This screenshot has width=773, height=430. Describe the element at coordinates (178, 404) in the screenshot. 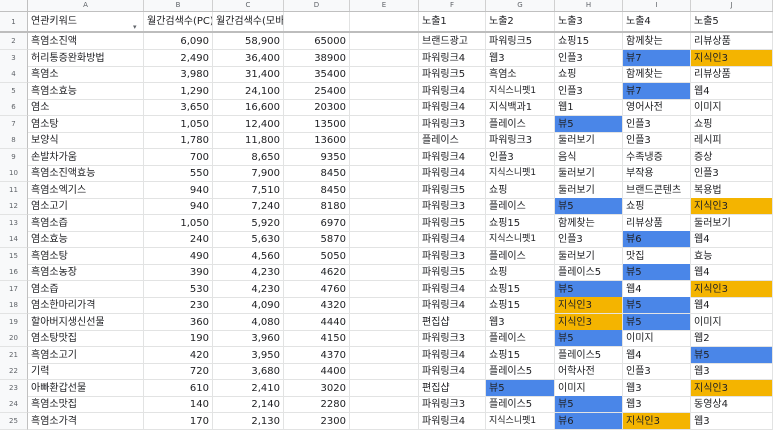

I see `cell-b: 140` at that location.